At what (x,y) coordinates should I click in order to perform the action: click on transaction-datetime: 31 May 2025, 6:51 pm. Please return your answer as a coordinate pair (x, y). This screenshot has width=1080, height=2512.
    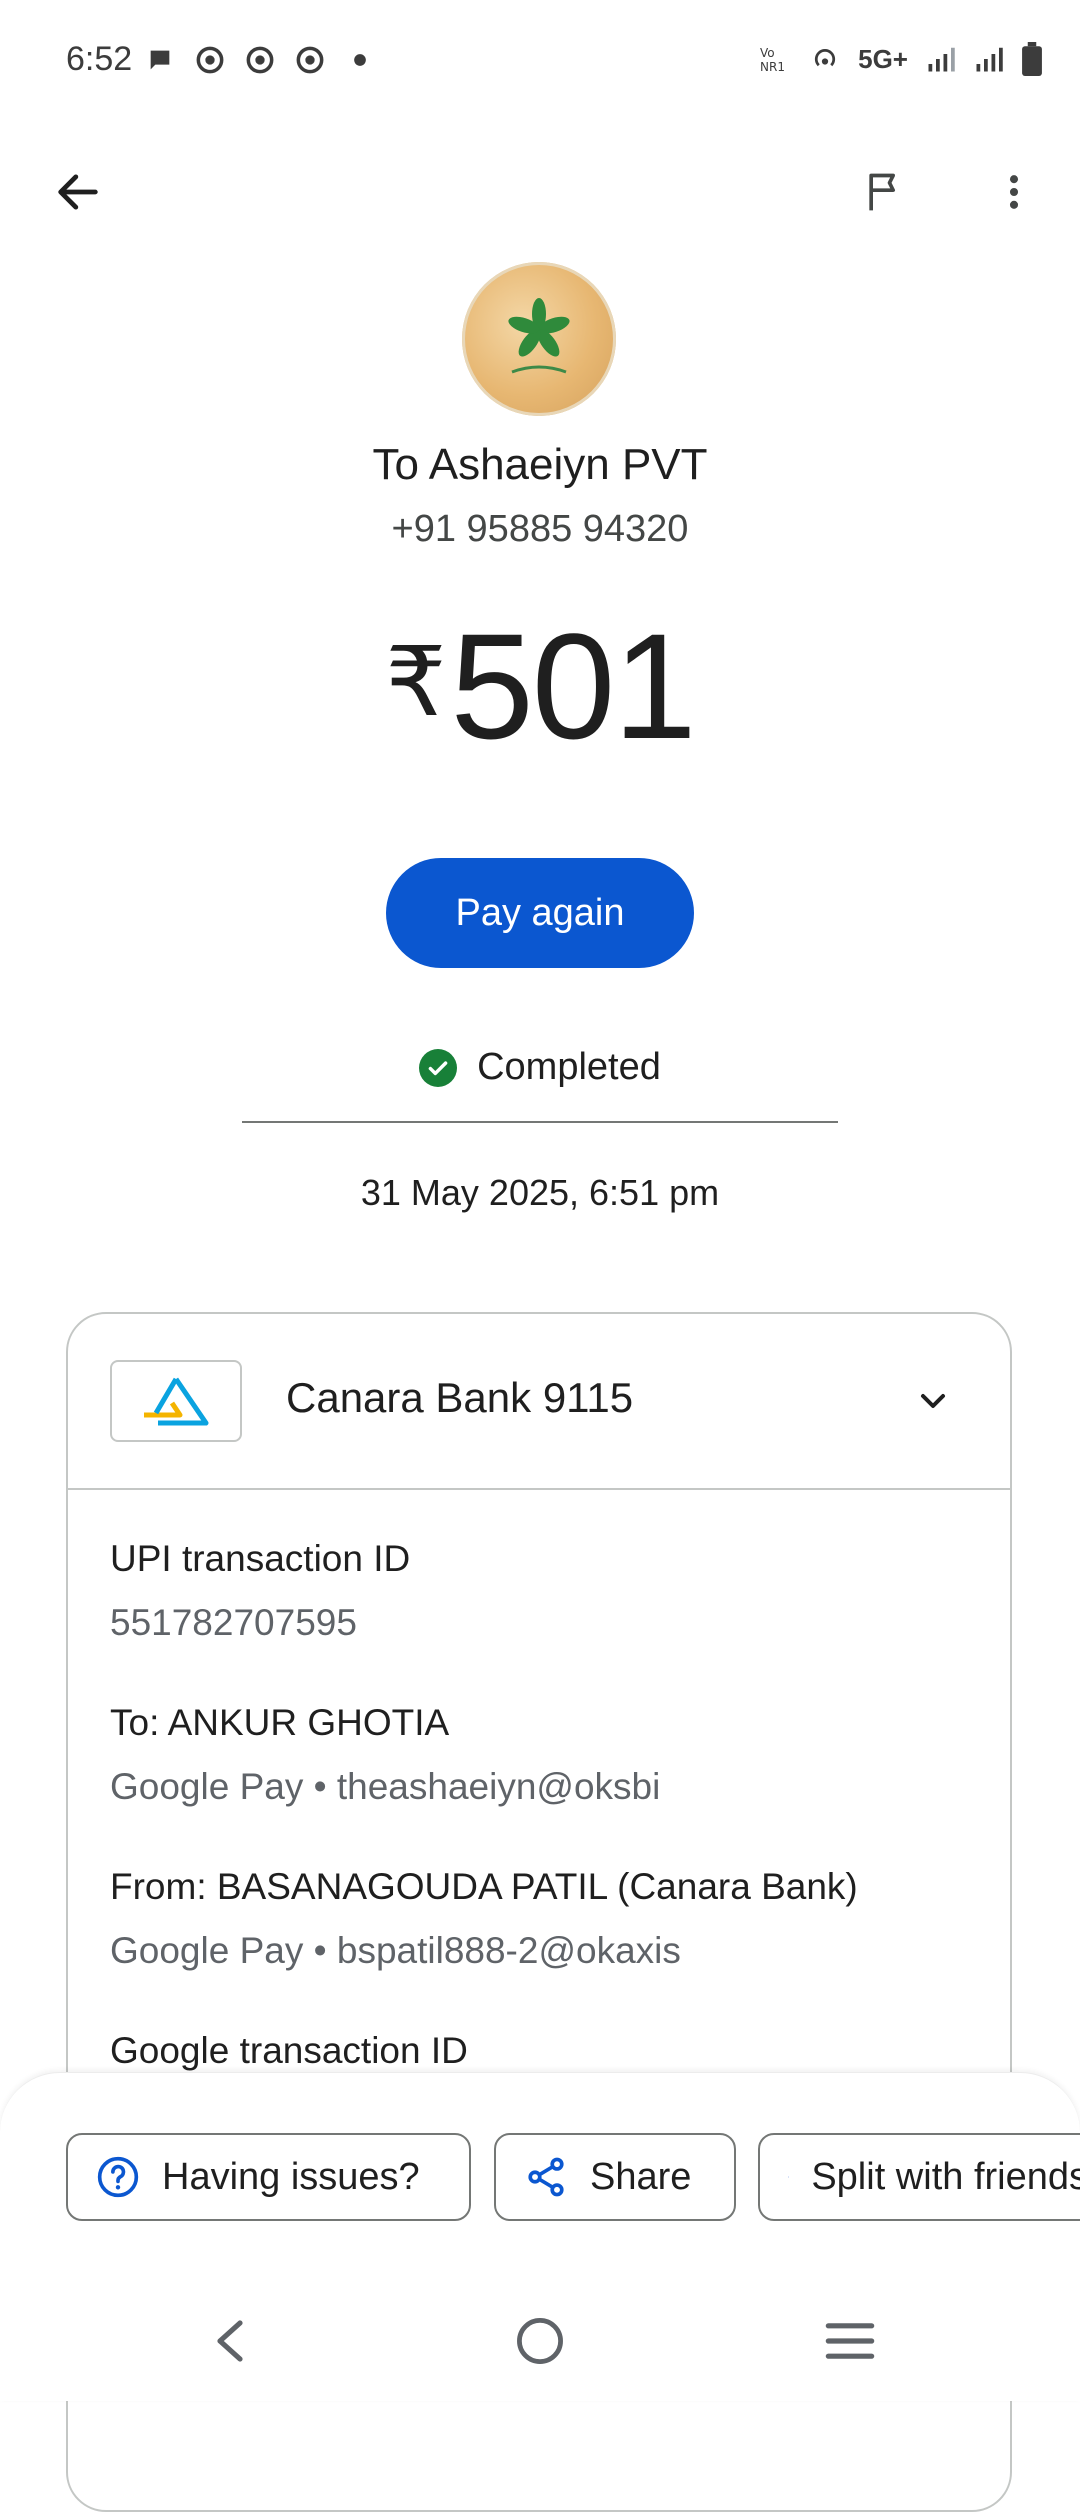
    Looking at the image, I should click on (540, 1193).